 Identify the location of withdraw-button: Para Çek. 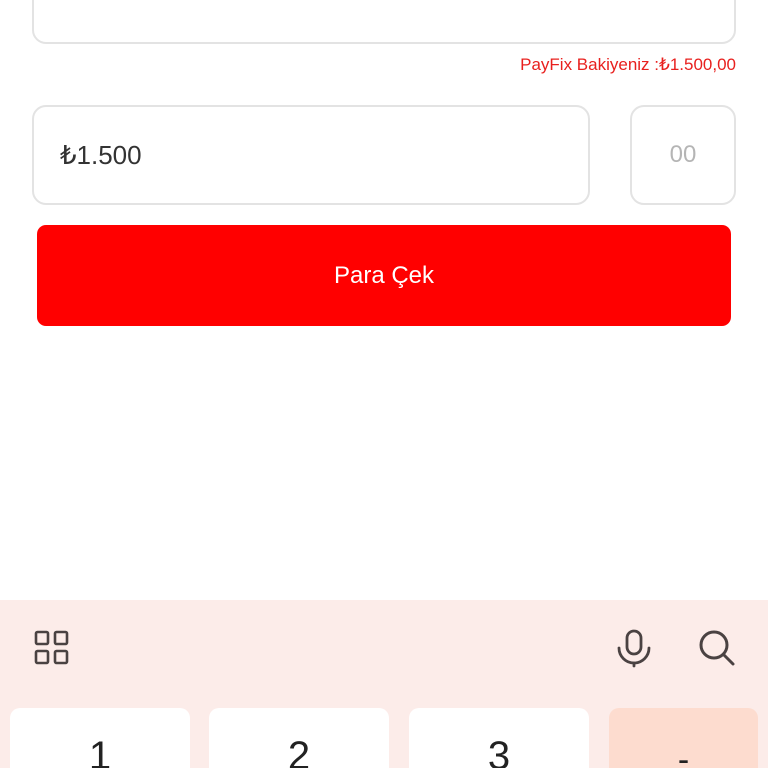
(384, 275).